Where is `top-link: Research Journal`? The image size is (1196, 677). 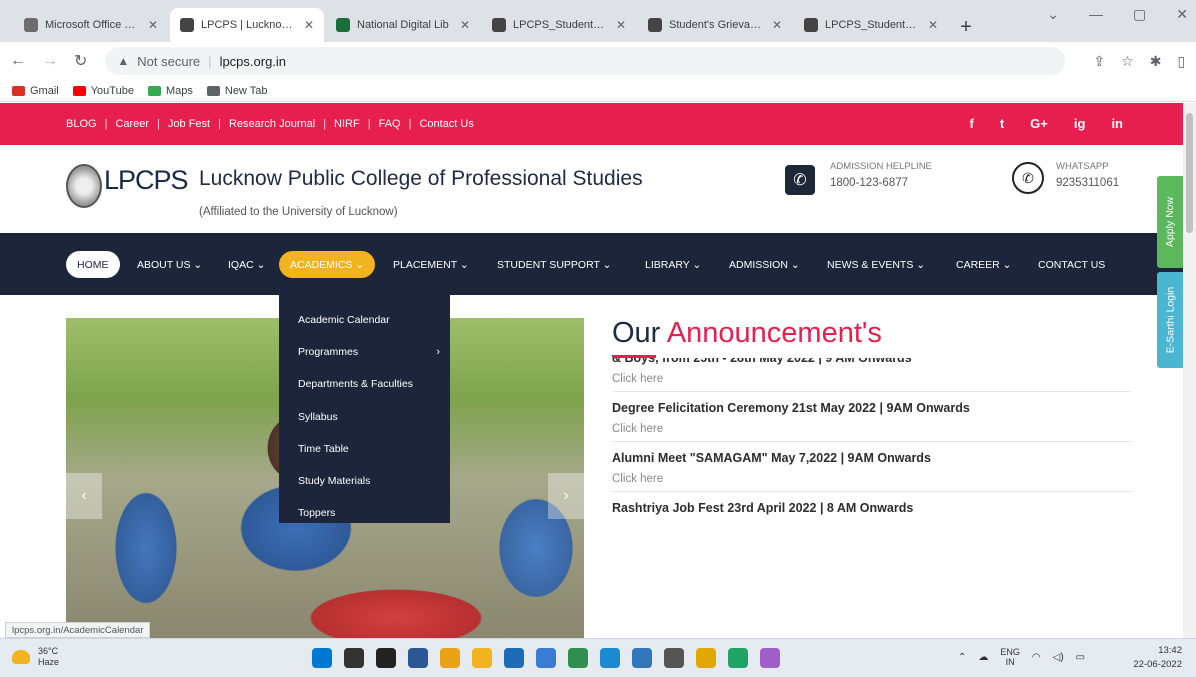
top-link: Research Journal is located at coordinates (272, 124).